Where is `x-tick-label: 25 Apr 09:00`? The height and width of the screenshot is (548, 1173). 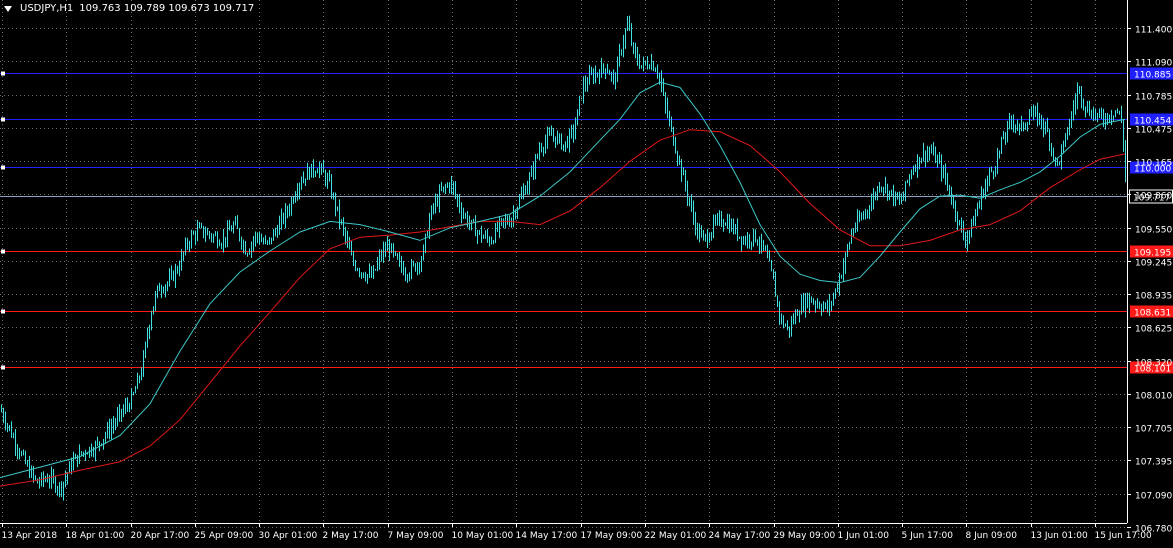
x-tick-label: 25 Apr 09:00 is located at coordinates (224, 536).